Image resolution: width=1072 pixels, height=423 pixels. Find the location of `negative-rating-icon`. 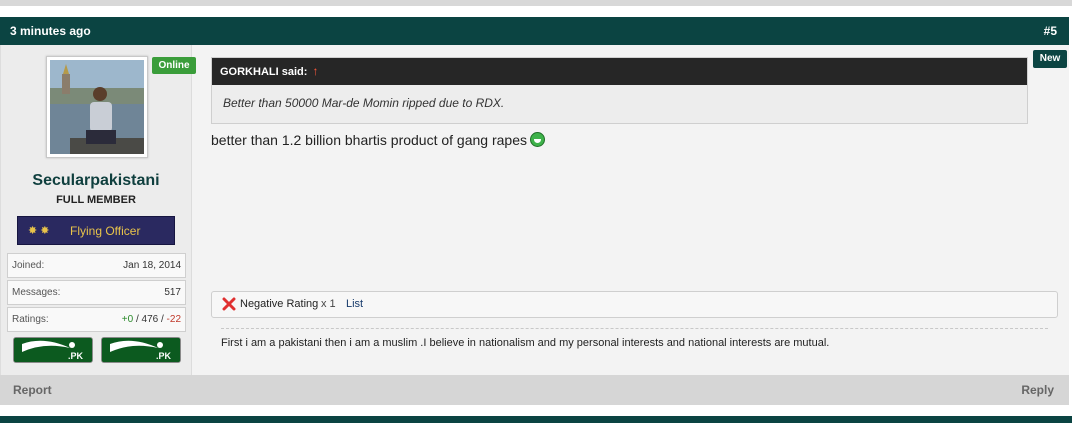

negative-rating-icon is located at coordinates (229, 304).